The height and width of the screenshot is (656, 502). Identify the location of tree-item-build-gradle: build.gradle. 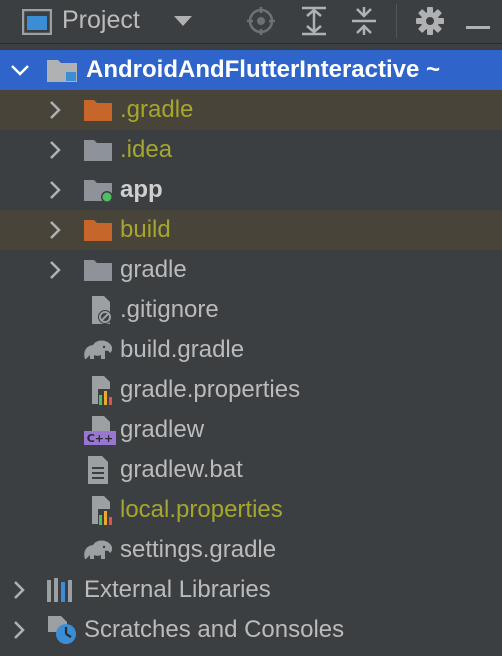
(251, 350).